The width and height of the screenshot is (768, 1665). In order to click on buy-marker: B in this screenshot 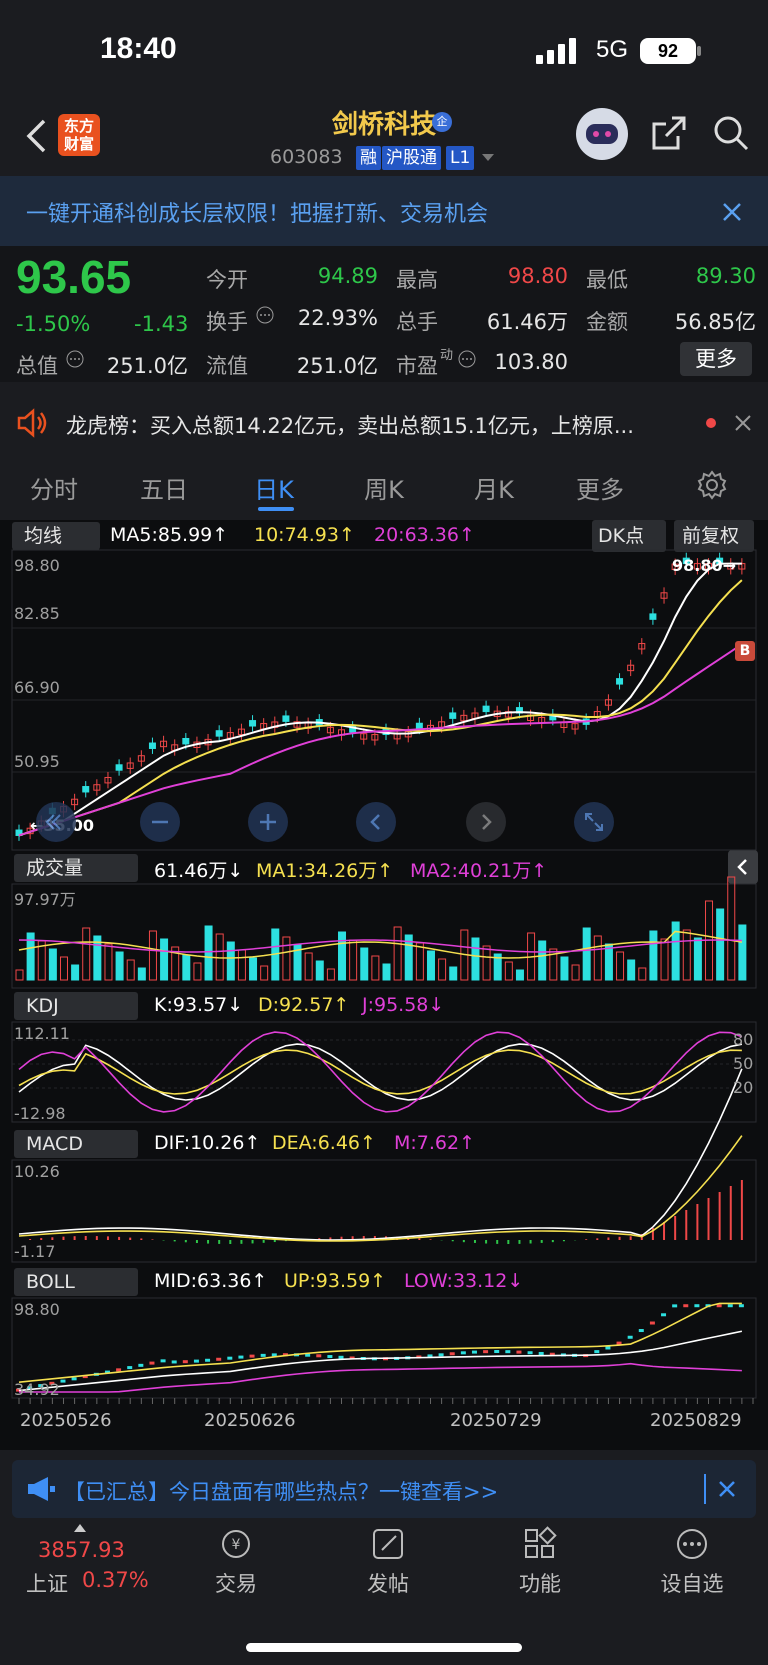, I will do `click(745, 651)`.